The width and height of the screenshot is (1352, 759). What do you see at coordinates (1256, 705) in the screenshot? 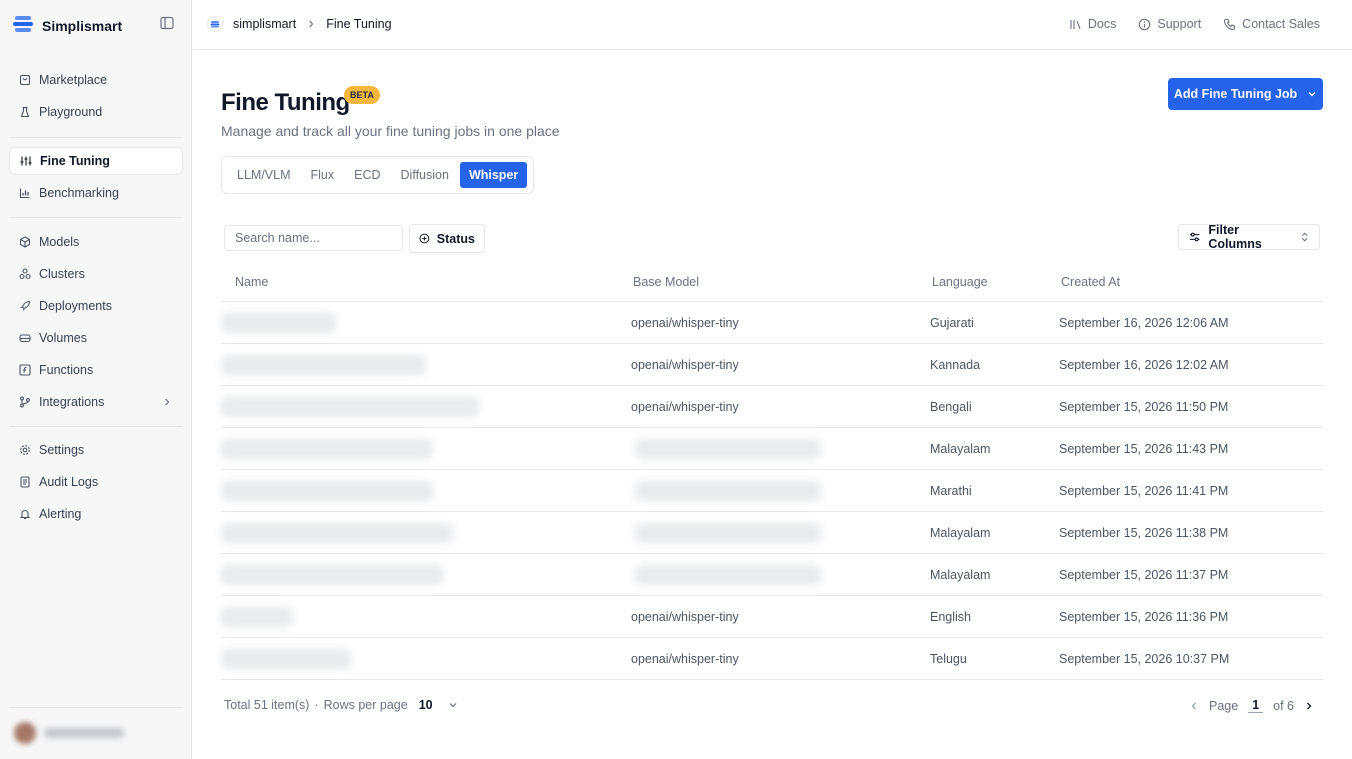
I see `page-number-input: 1` at bounding box center [1256, 705].